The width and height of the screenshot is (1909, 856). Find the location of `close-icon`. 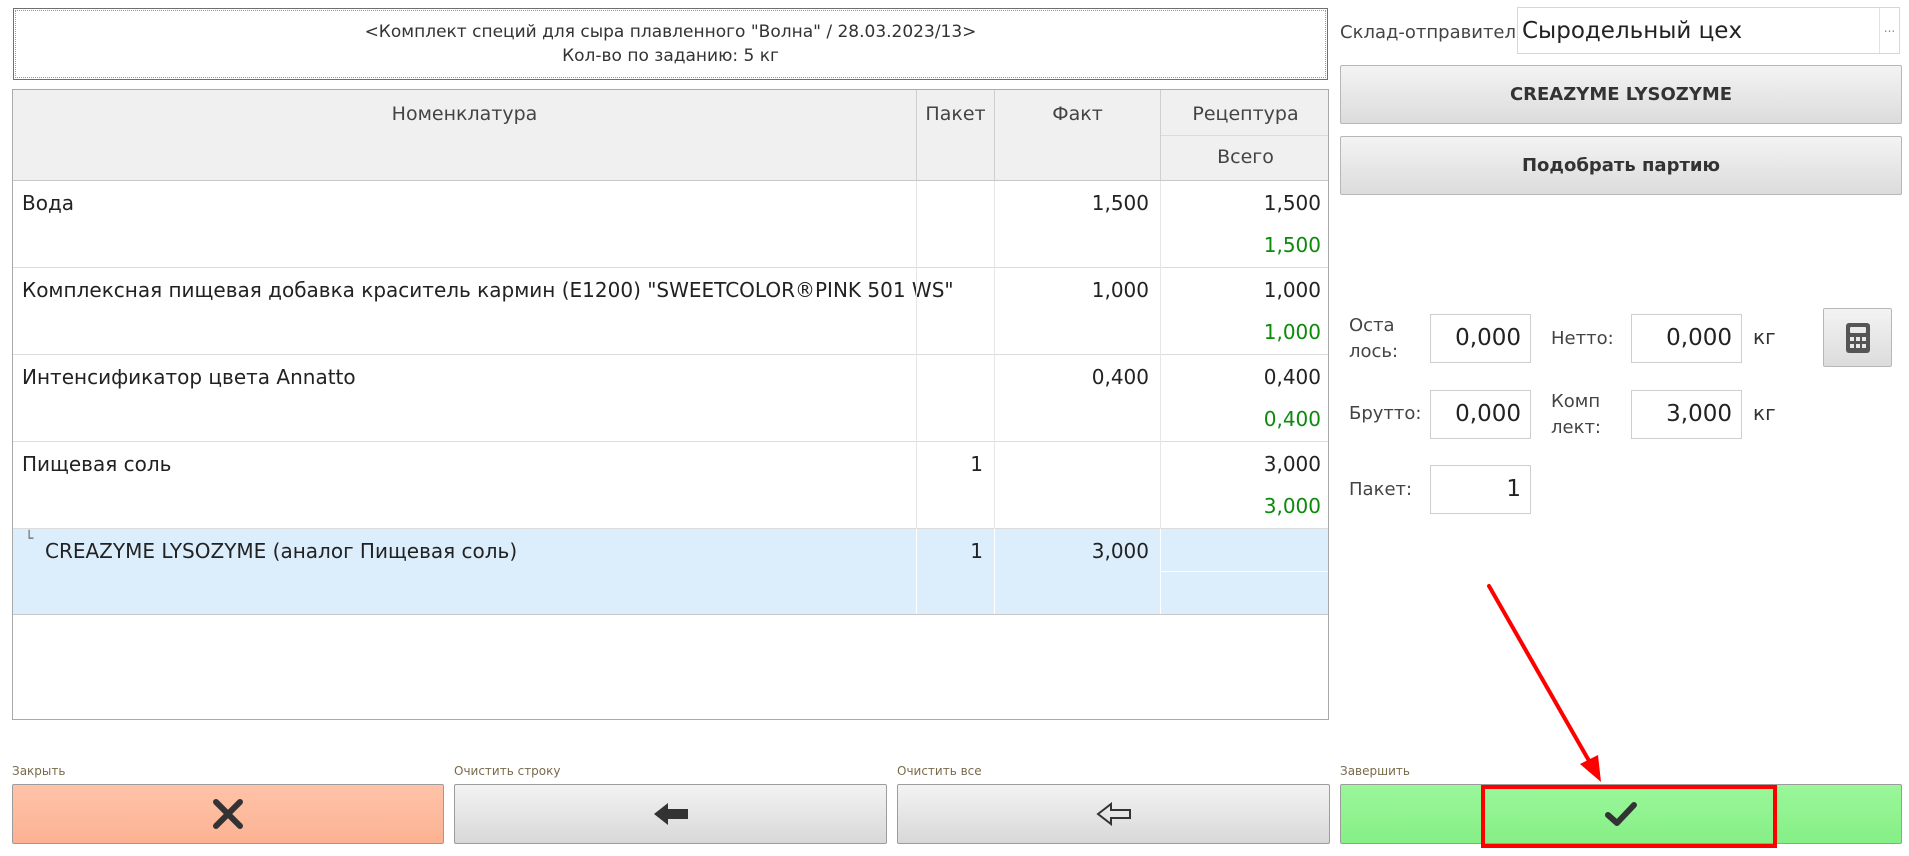

close-icon is located at coordinates (228, 814).